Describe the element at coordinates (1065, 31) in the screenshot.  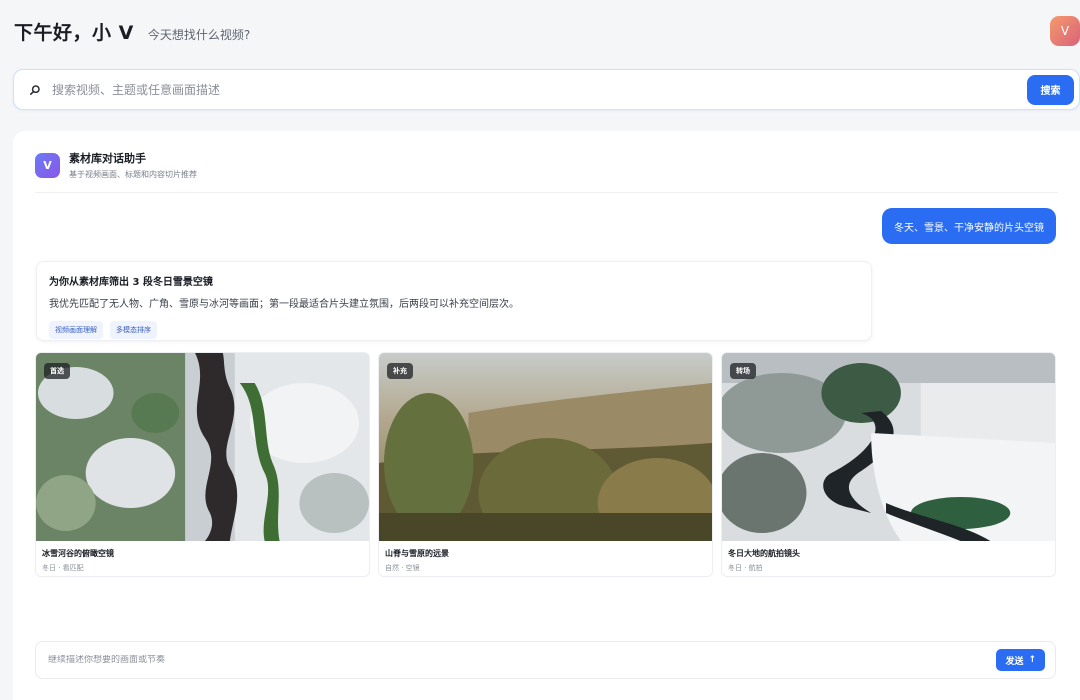
I see `user-avatar: V` at that location.